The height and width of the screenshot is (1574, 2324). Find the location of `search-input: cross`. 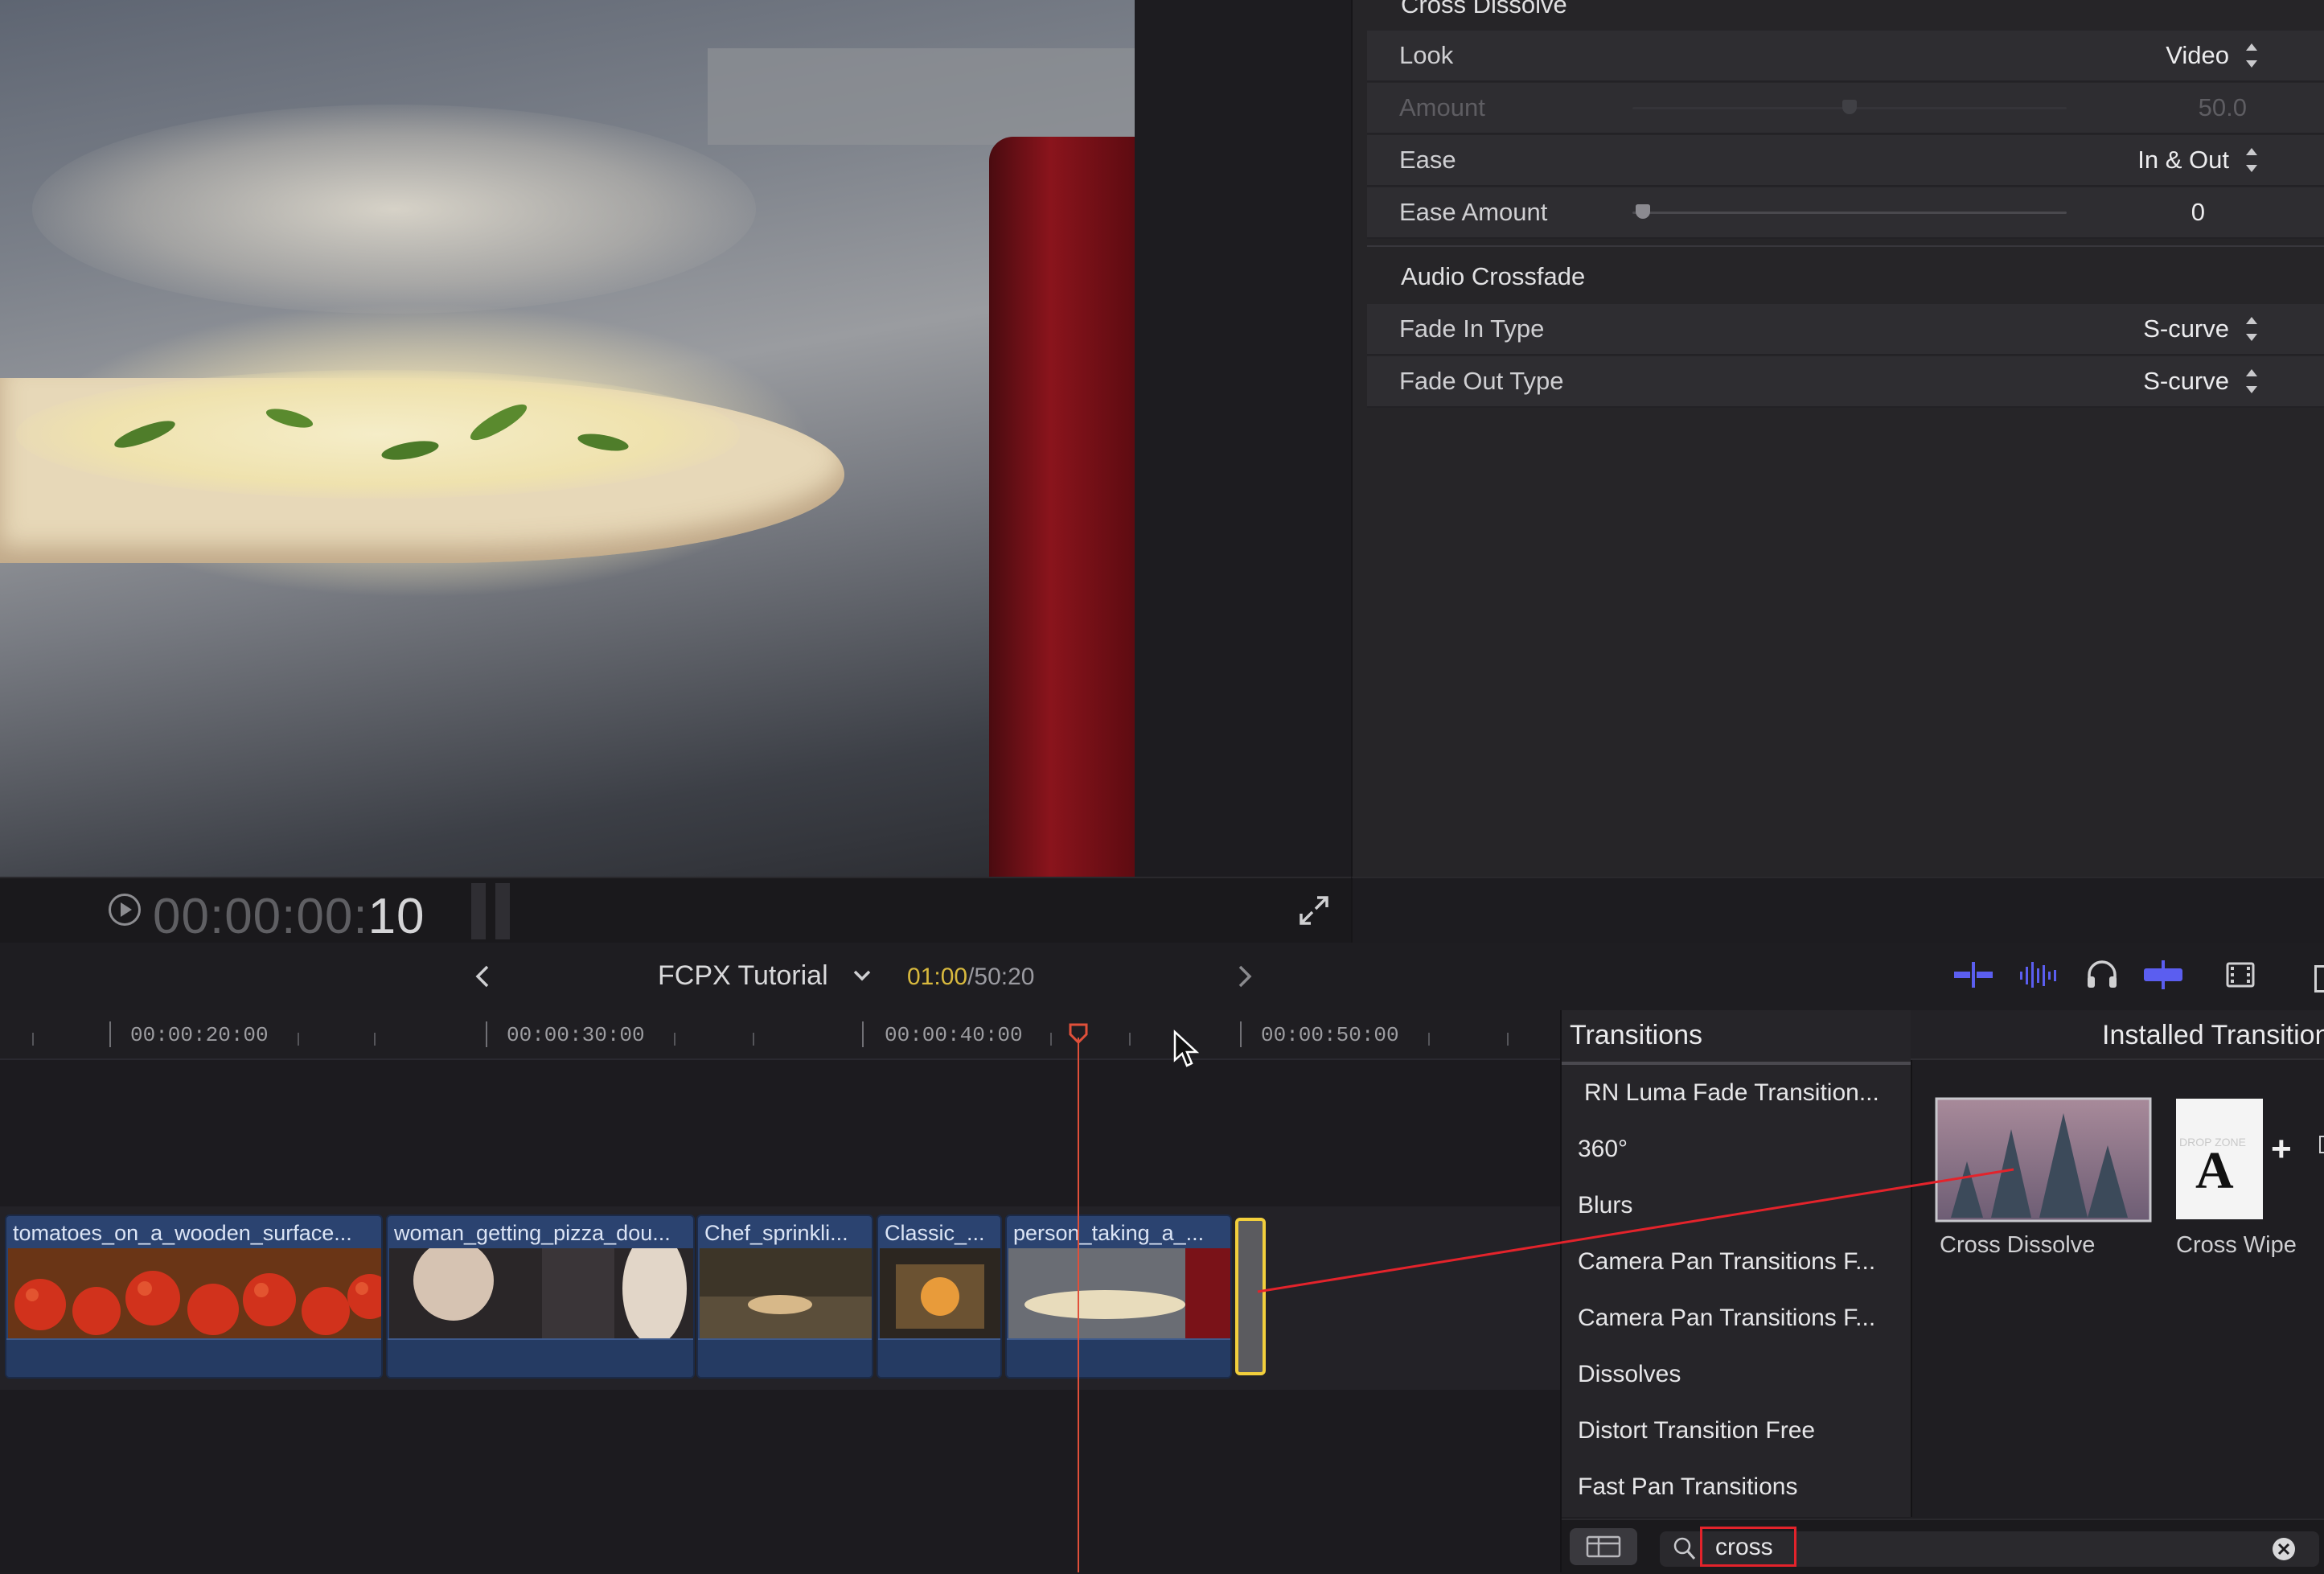

search-input: cross is located at coordinates (1748, 1547).